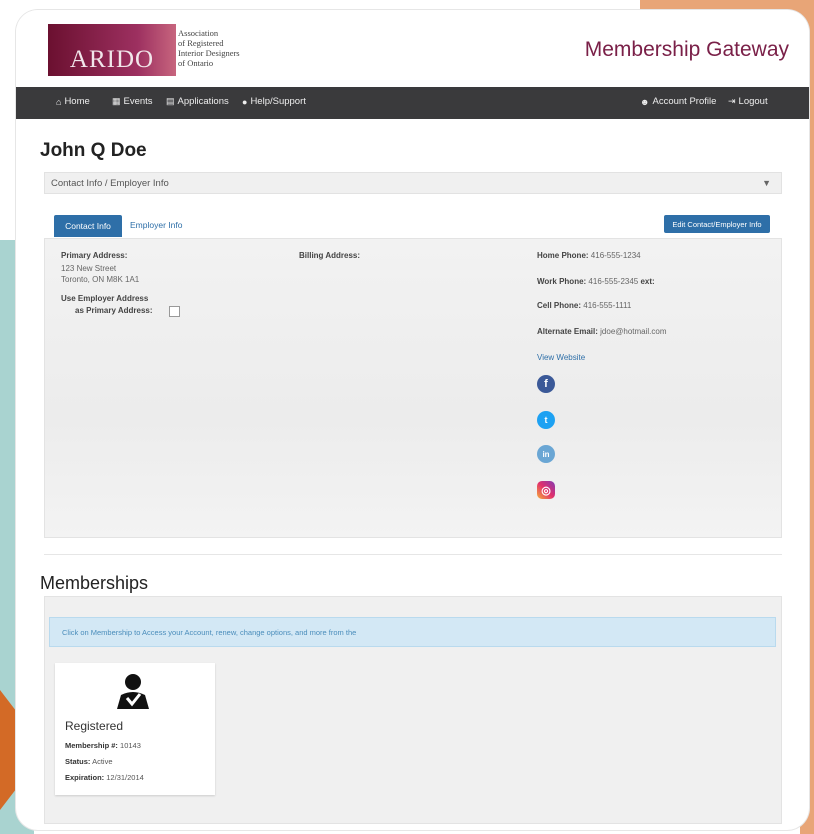 This screenshot has height=834, width=814. I want to click on membership-number: Membership #: 10143, so click(103, 745).